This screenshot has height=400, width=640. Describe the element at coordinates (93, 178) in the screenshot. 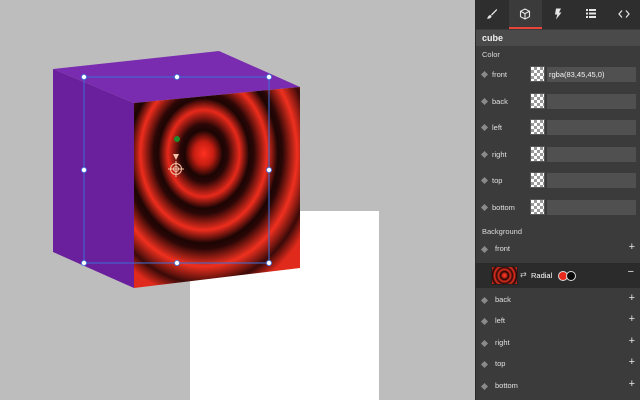

I see `cube-left-face` at that location.